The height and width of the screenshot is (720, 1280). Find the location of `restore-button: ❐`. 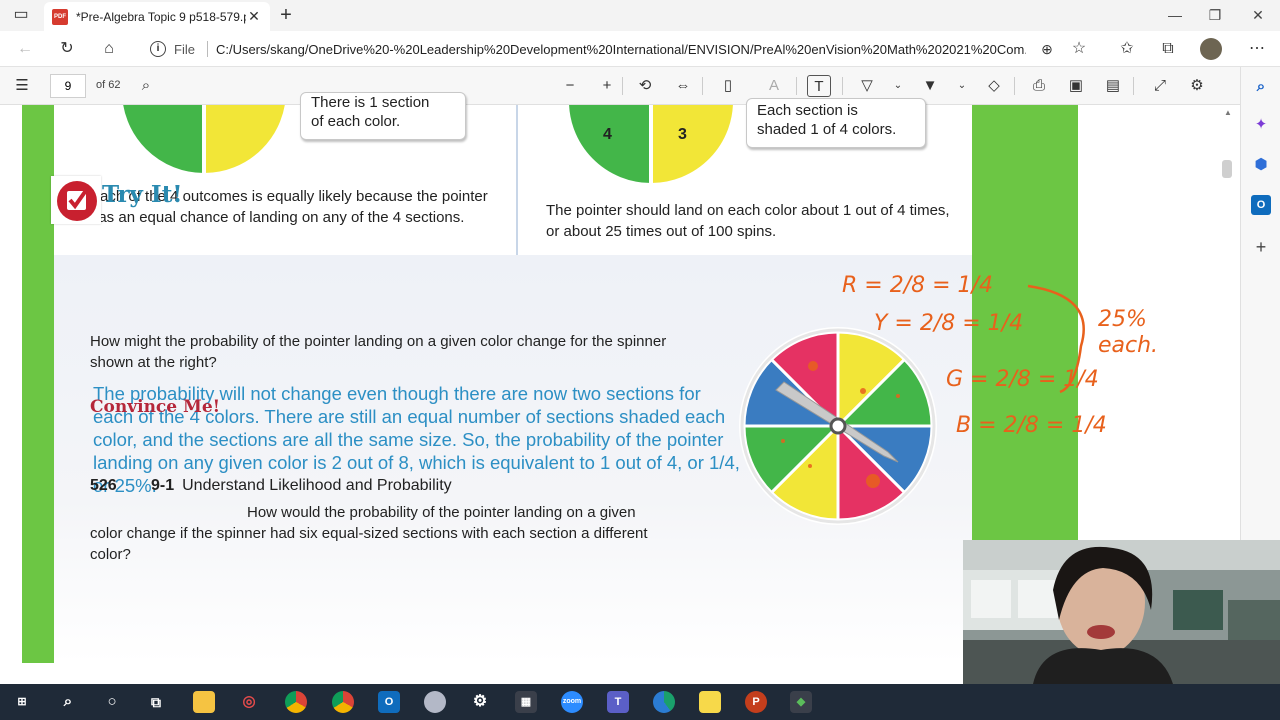

restore-button: ❐ is located at coordinates (1215, 15).